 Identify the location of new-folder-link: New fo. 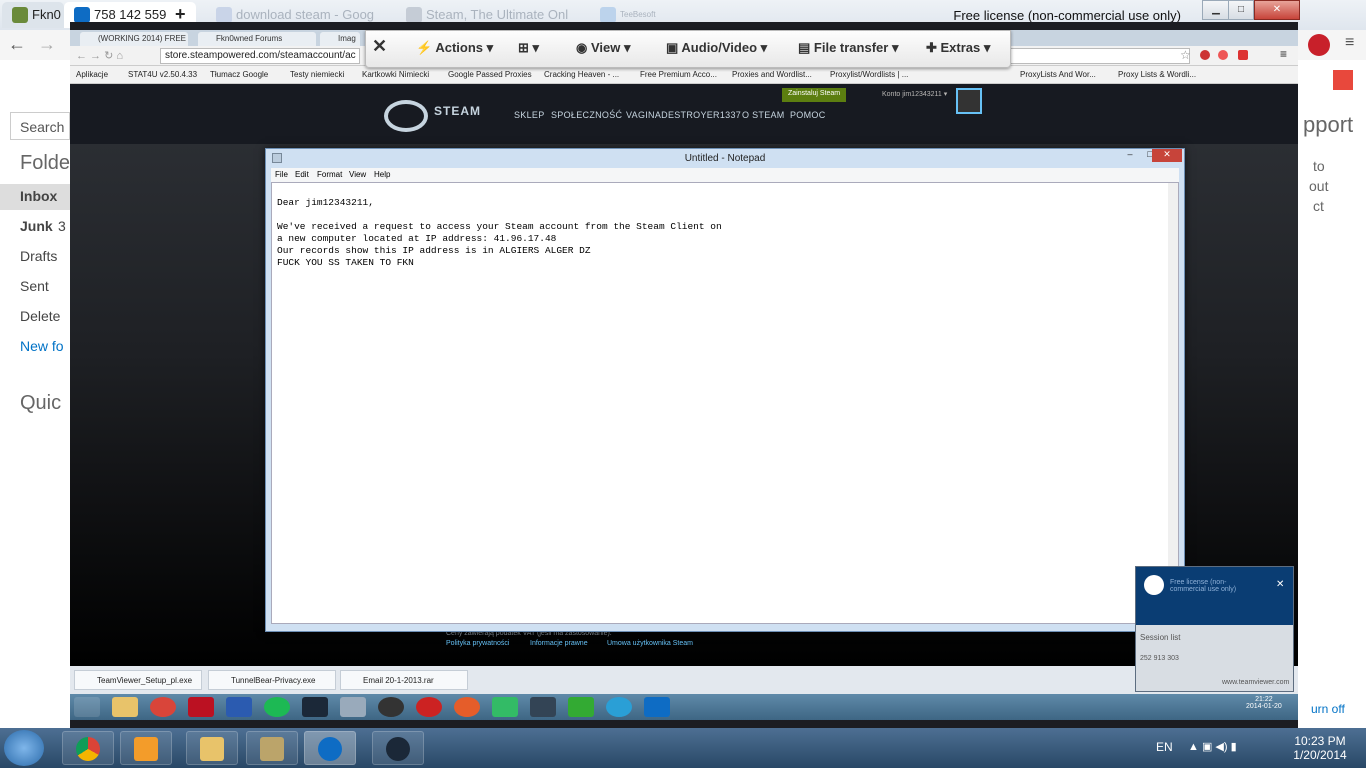
(42, 346).